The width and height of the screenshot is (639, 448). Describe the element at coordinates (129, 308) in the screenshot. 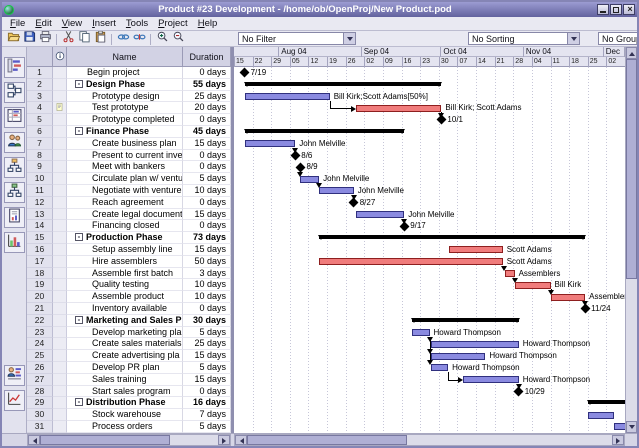

I see `table-row: 21 Inventory available 0 days` at that location.